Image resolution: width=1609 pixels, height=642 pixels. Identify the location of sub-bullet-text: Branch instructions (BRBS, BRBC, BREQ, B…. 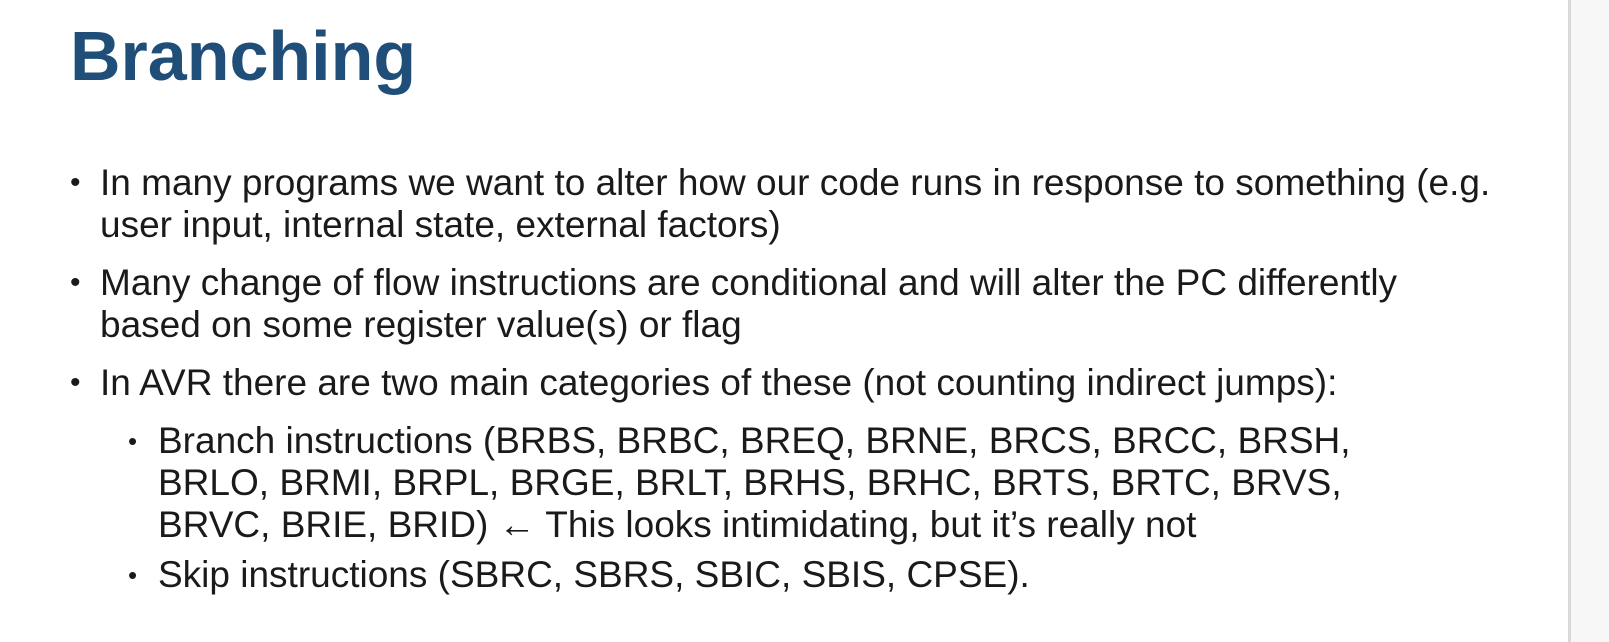
(754, 482).